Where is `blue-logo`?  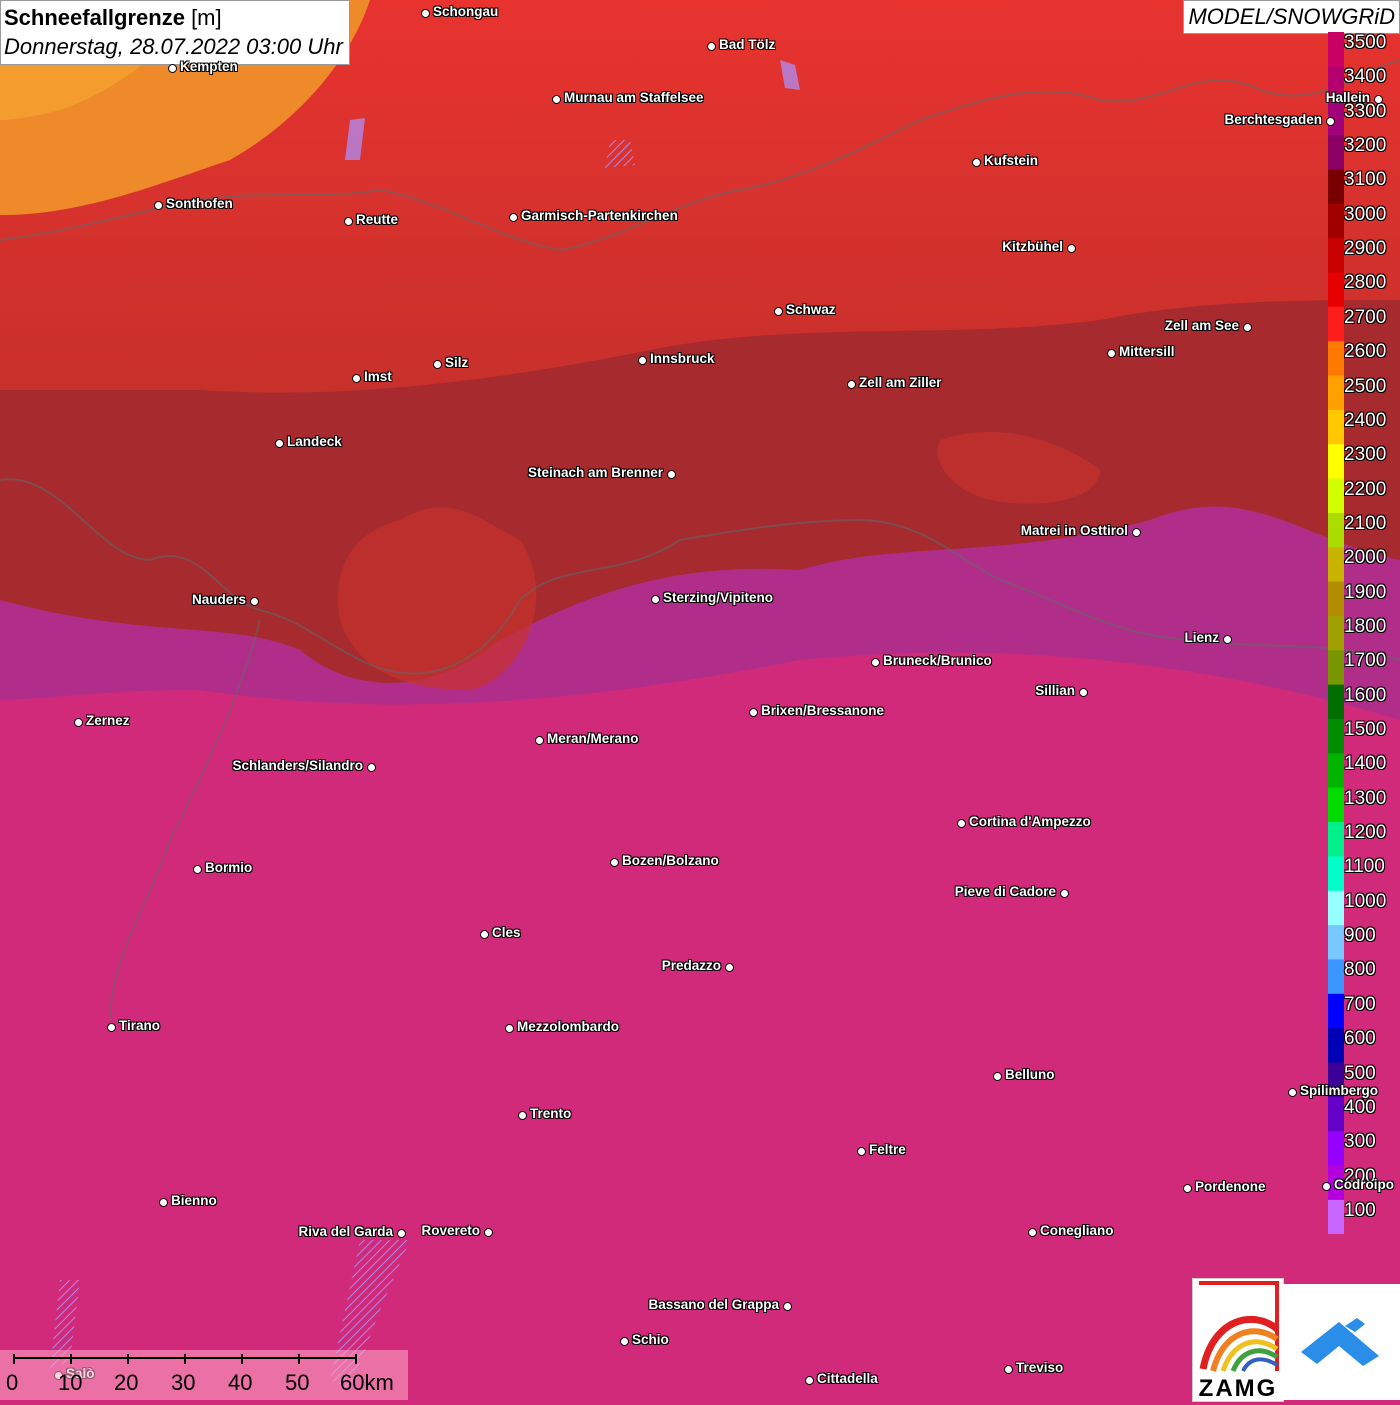 blue-logo is located at coordinates (1341, 1342).